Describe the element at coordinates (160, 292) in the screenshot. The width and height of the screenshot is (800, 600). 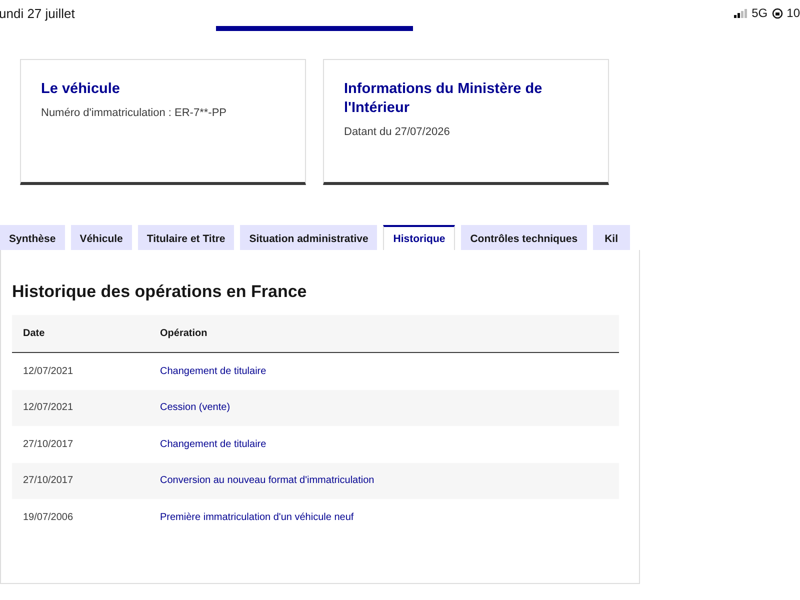
I see `section-title: Historique des opérations en France` at that location.